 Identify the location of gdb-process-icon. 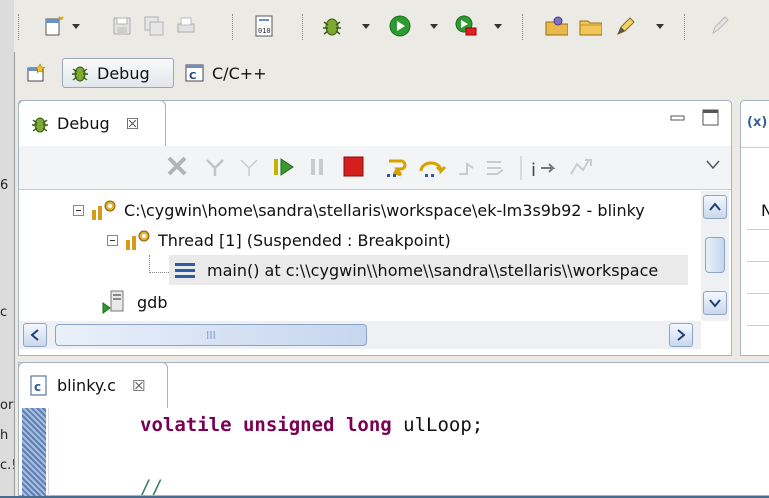
(113, 302).